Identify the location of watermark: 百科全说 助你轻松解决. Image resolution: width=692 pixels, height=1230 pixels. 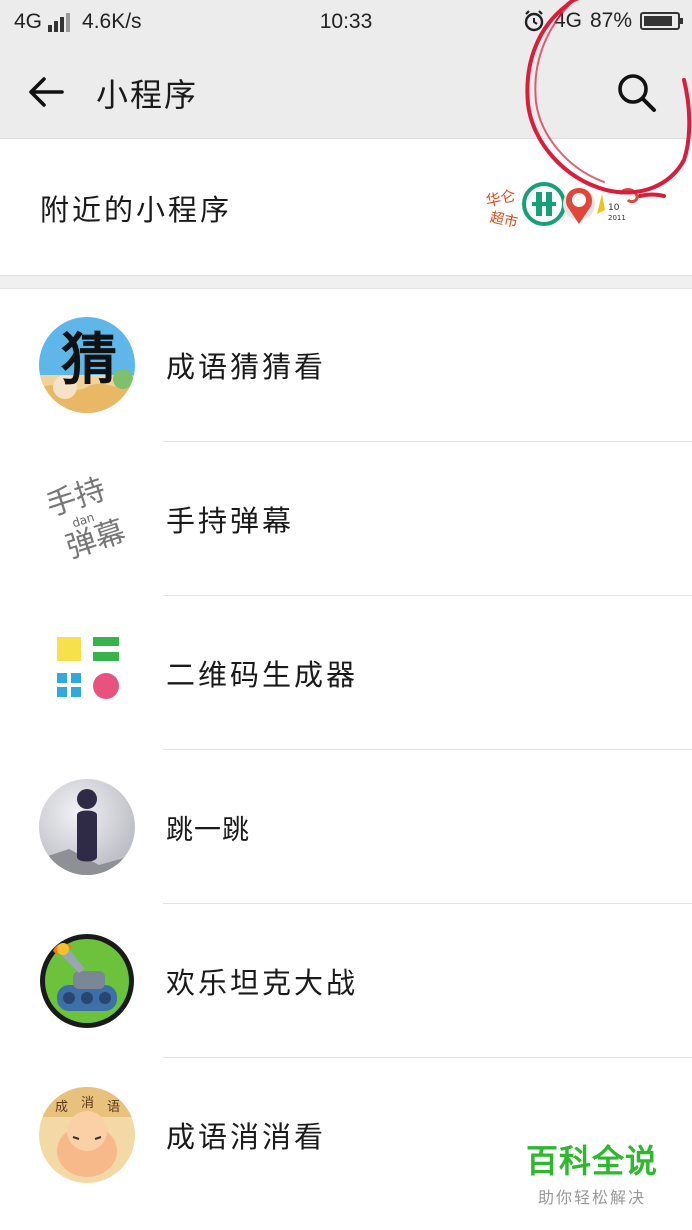
(592, 1172).